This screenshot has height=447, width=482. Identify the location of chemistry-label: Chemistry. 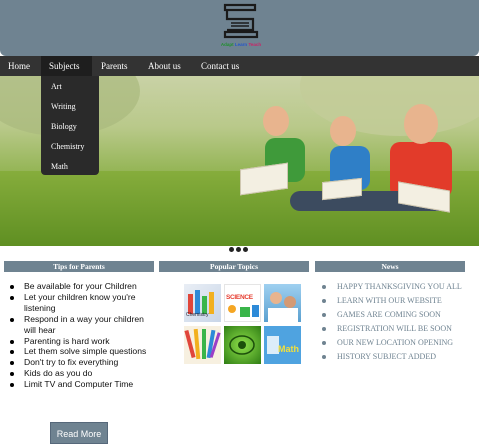
(197, 315).